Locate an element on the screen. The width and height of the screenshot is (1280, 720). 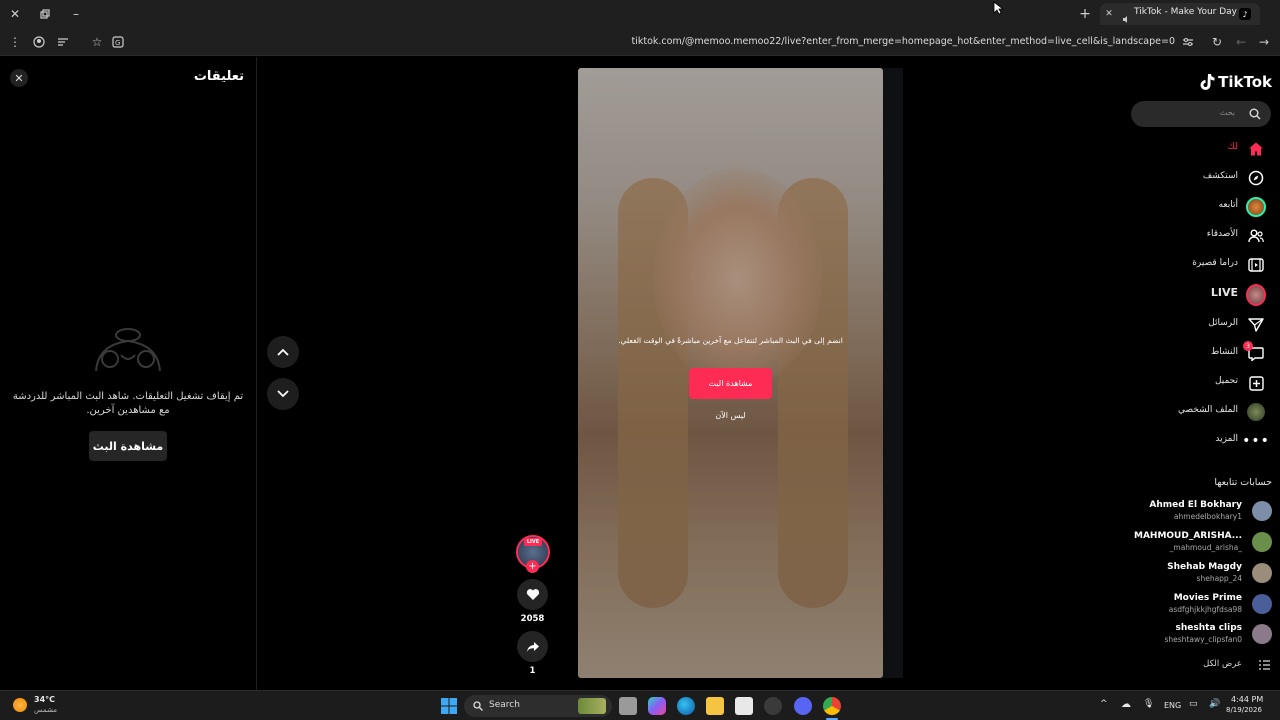
chevron-down-icon is located at coordinates (283, 394).